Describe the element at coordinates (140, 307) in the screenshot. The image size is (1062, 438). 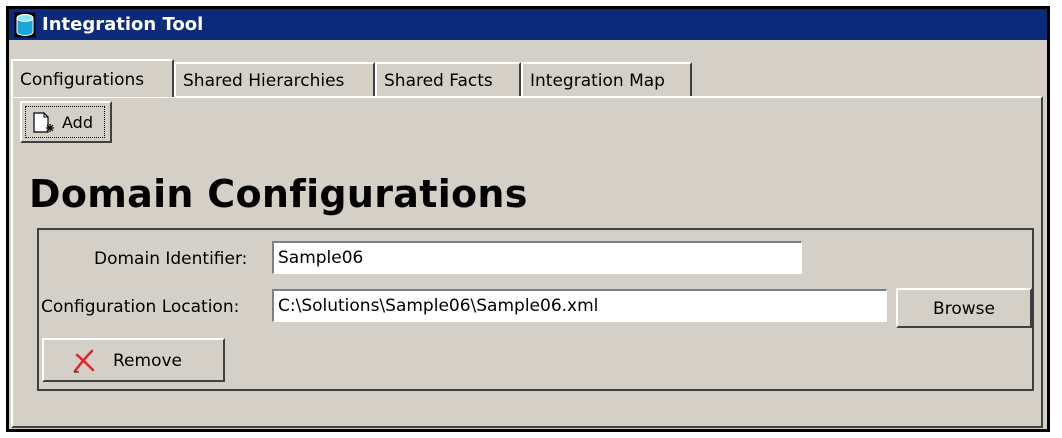
I see `configuration-location-label: Configuration Location:` at that location.